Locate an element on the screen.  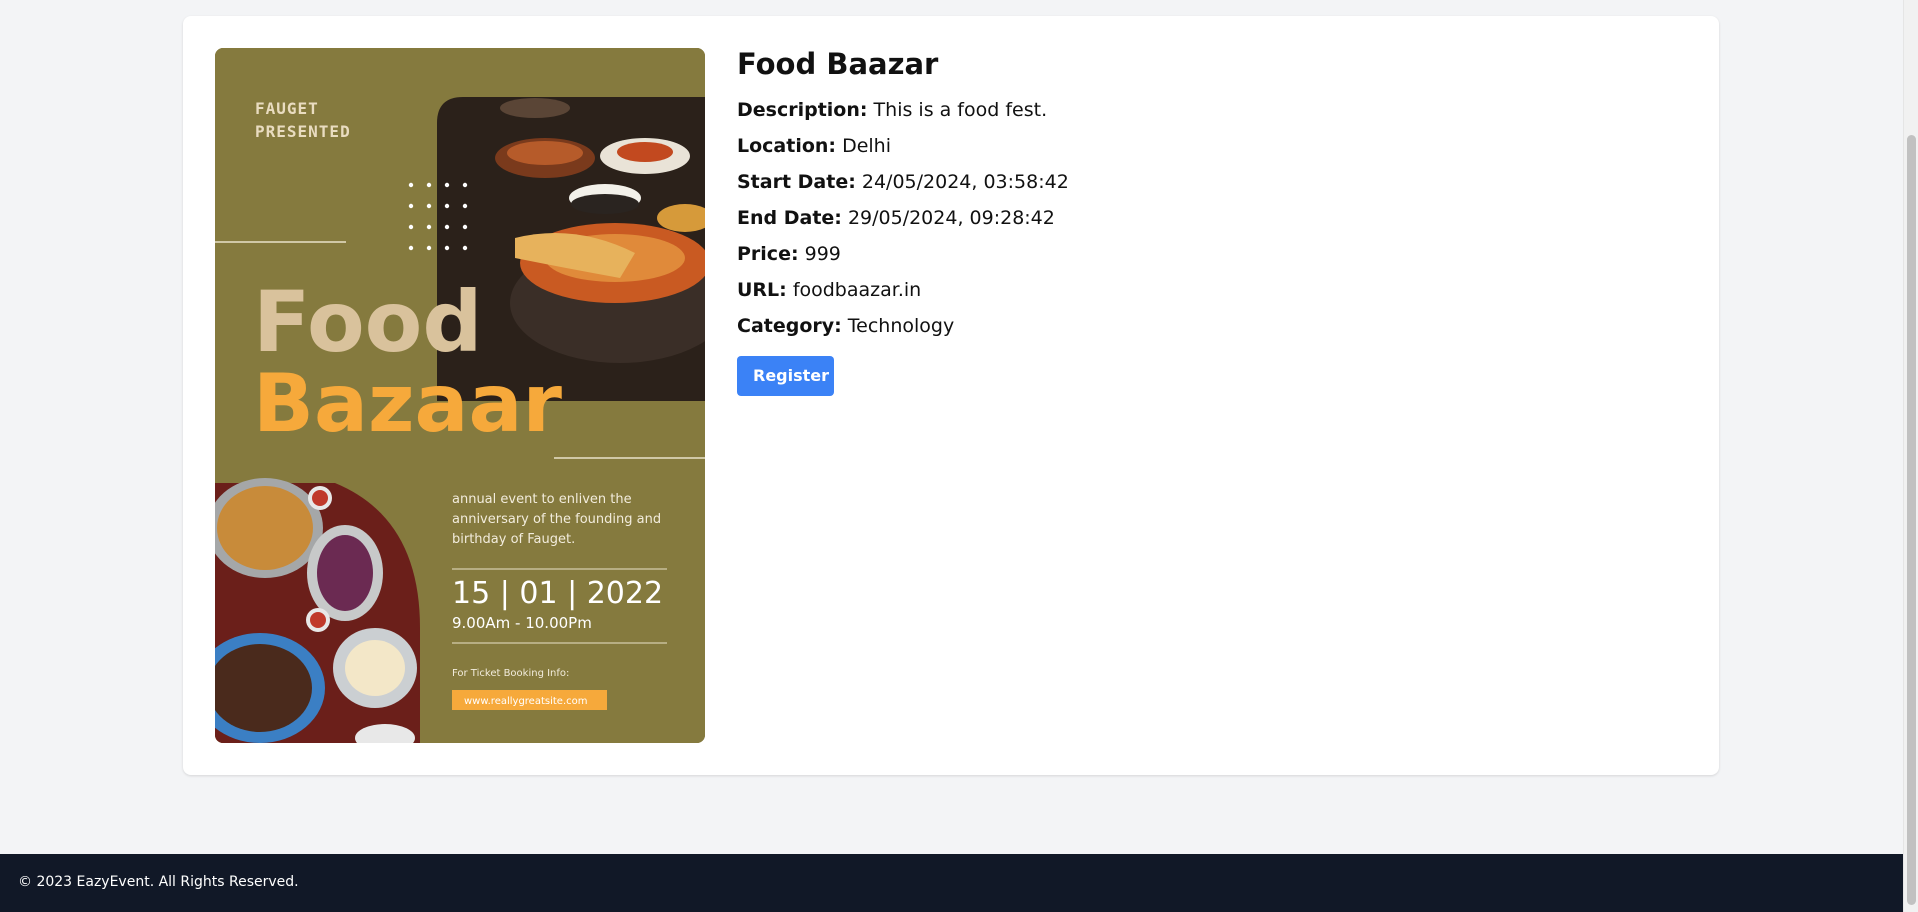
category-value: Technology is located at coordinates (901, 326).